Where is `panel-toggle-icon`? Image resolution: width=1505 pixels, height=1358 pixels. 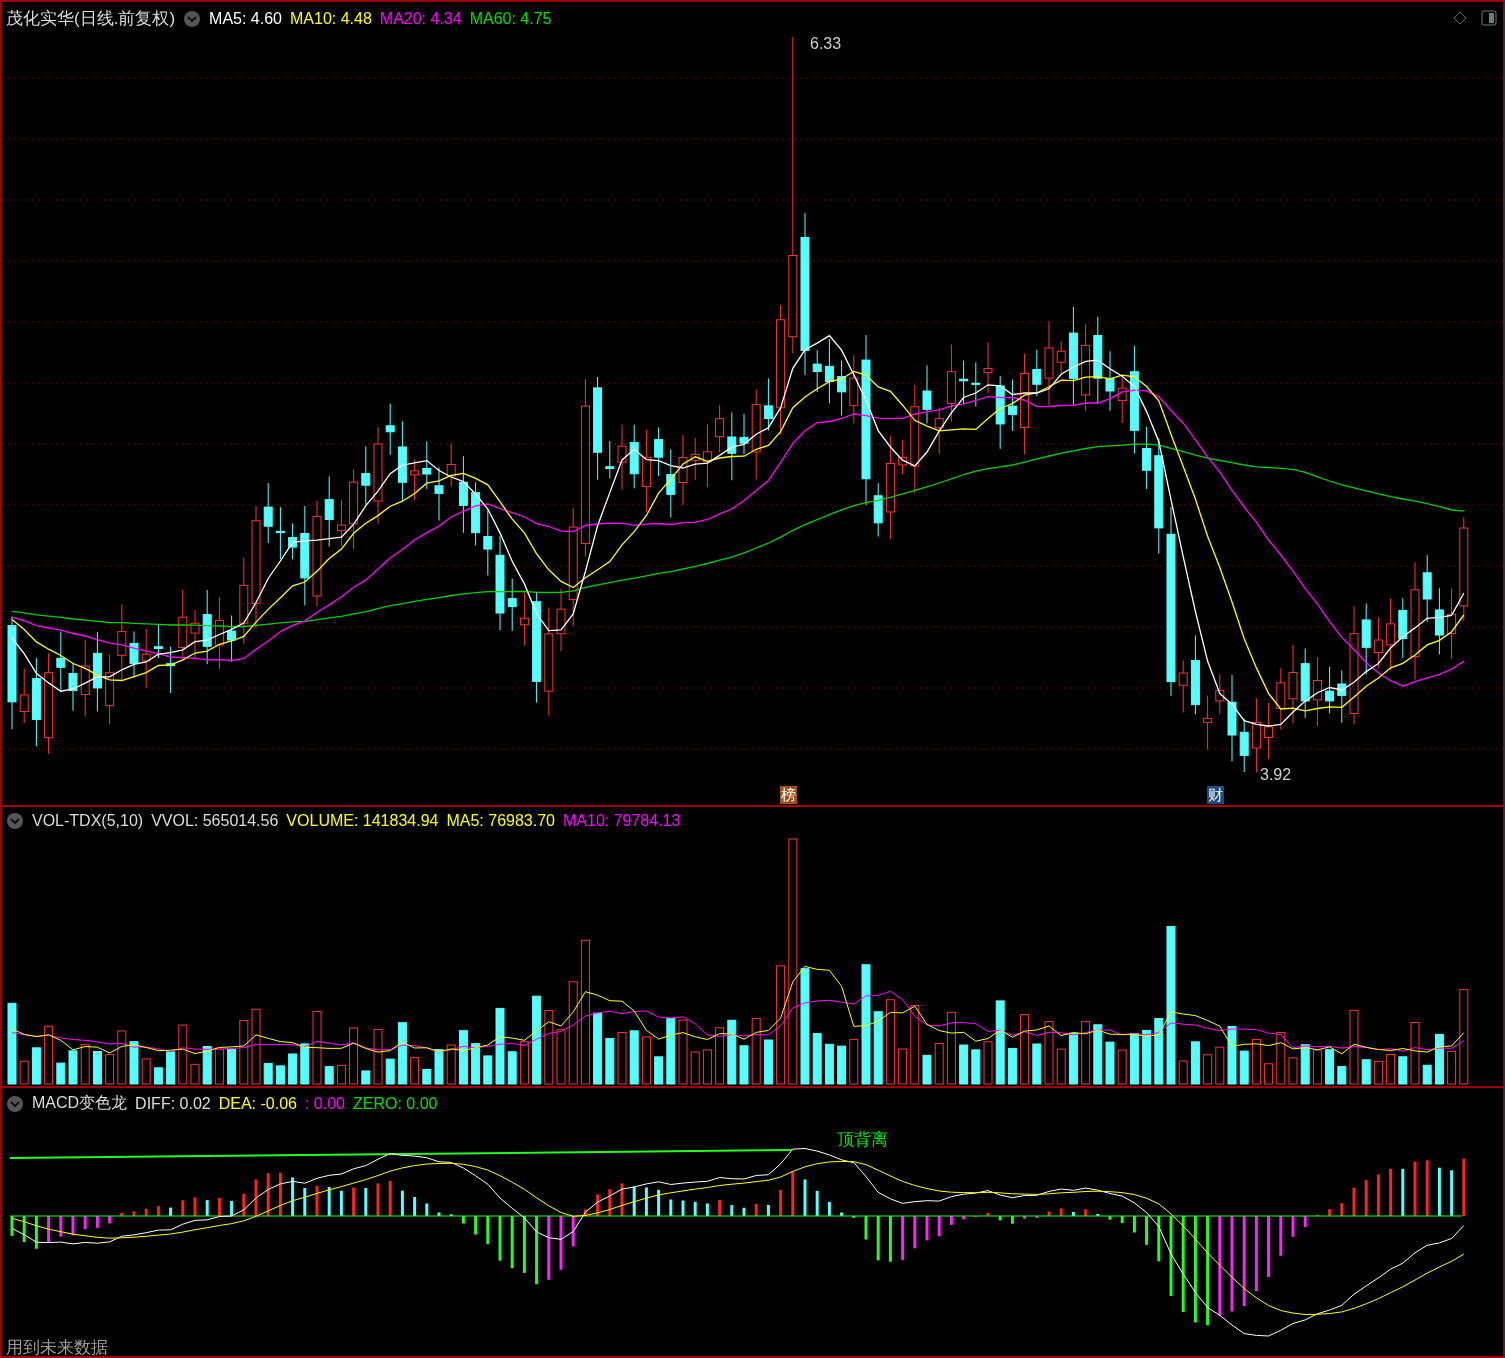 panel-toggle-icon is located at coordinates (1489, 18).